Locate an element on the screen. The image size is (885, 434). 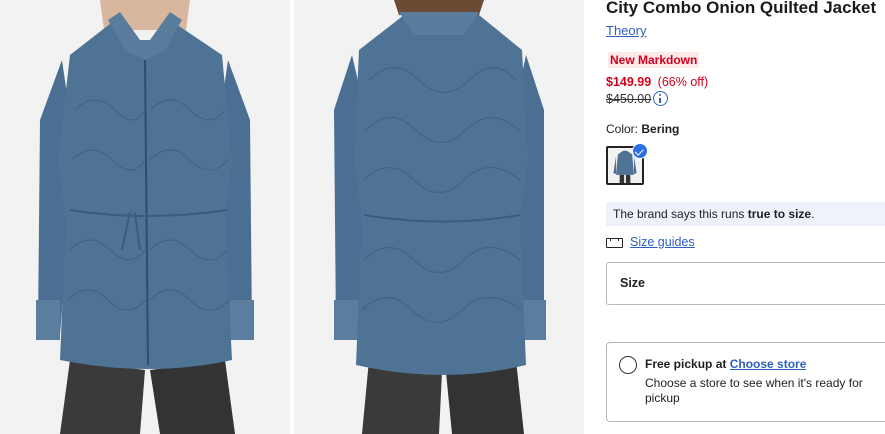
pickup-title: Free pickup at Choose store is located at coordinates (725, 364).